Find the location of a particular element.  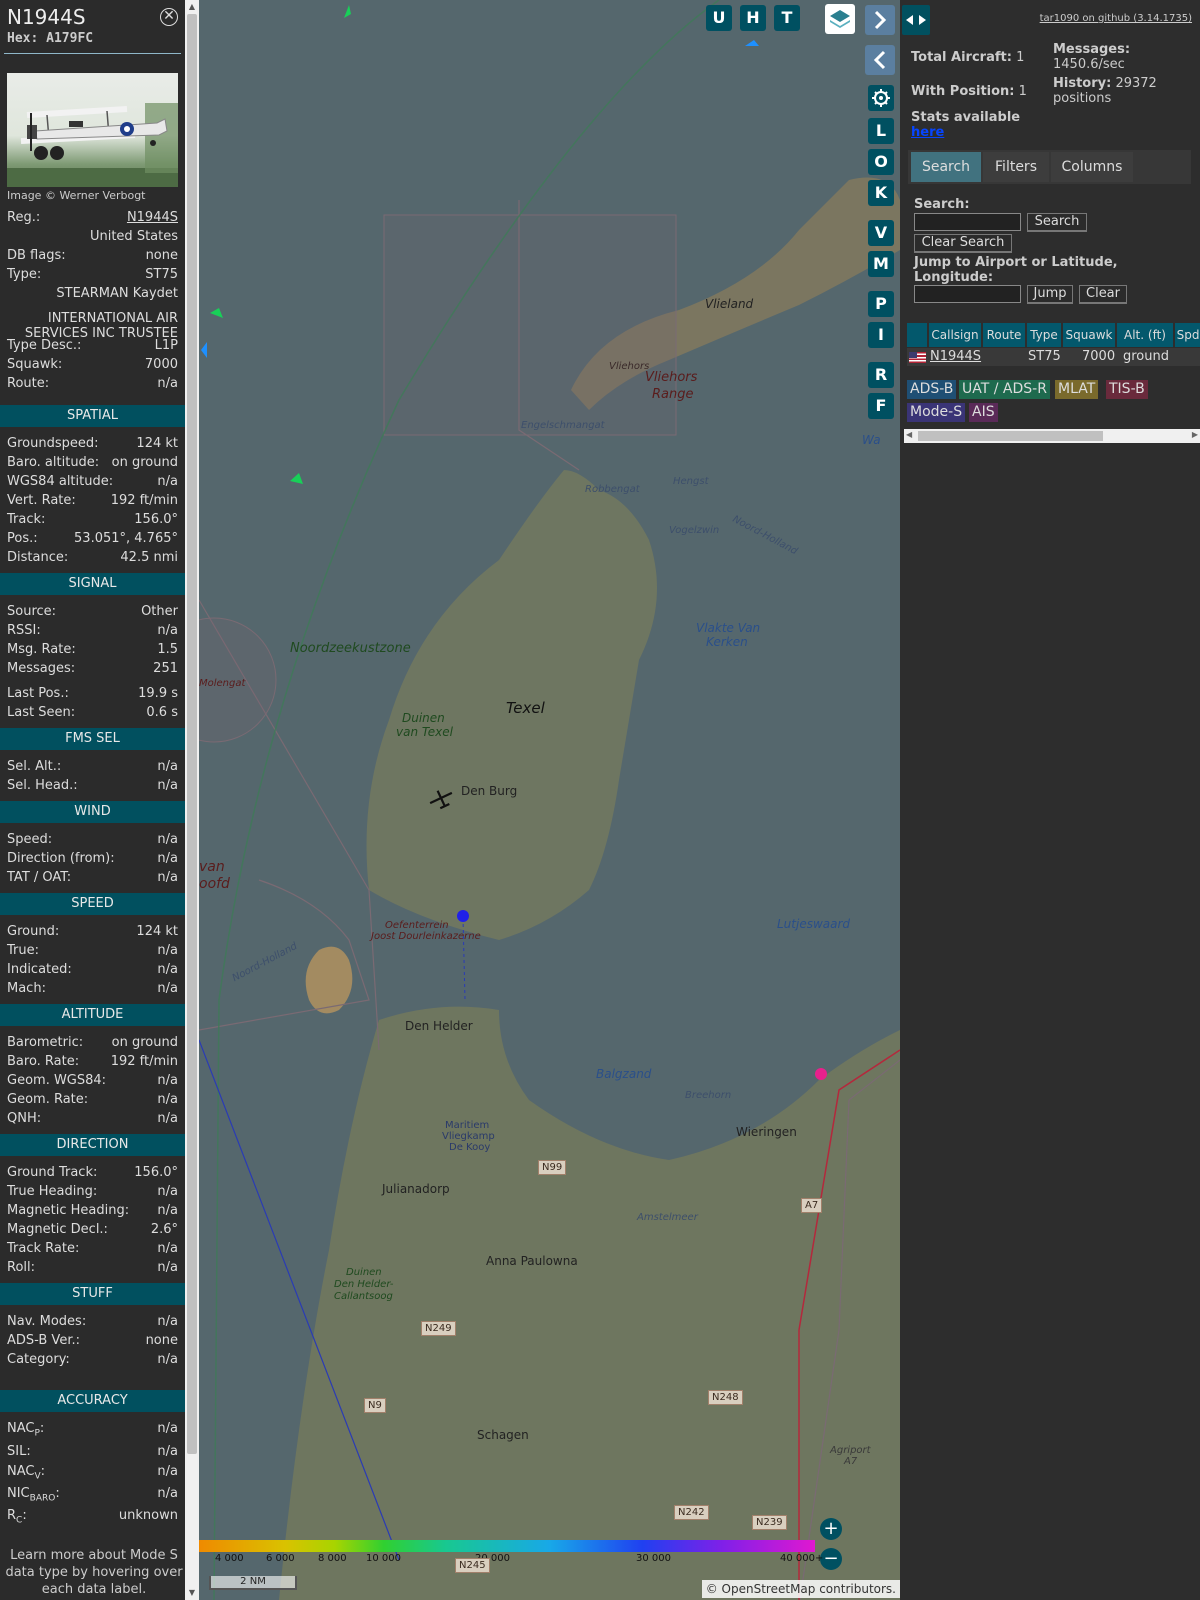

stats-available: Stats available here is located at coordinates (966, 125).